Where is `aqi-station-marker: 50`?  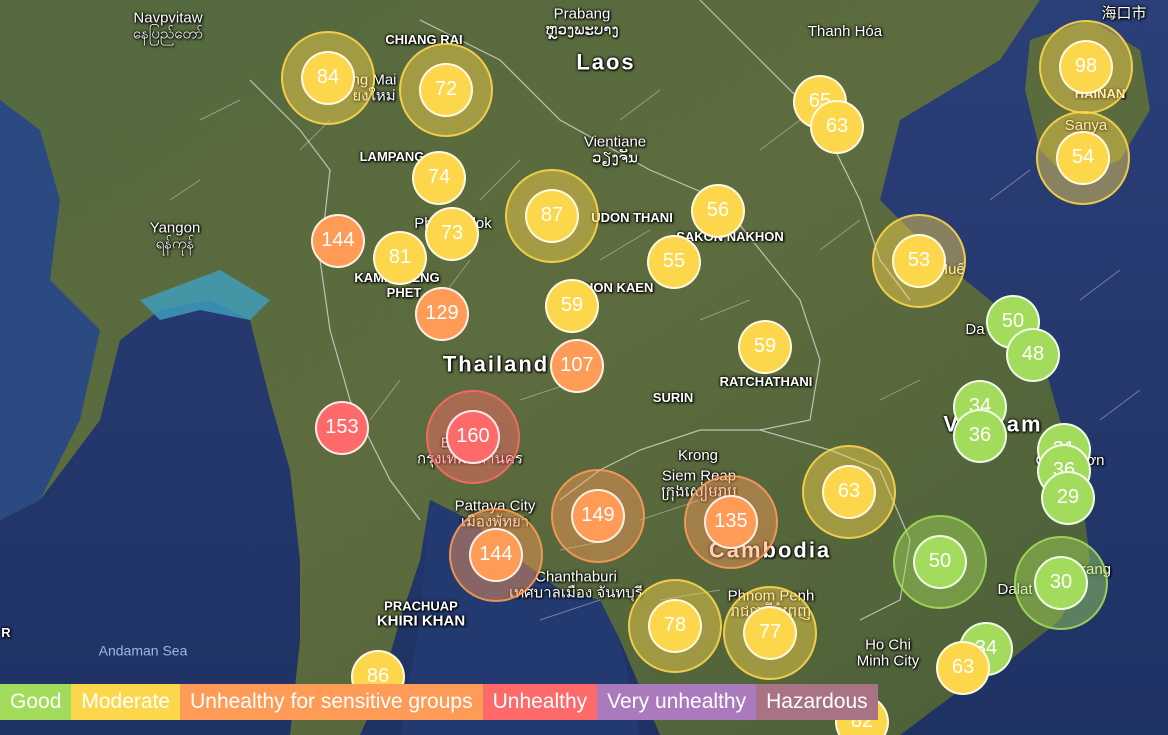
aqi-station-marker: 50 is located at coordinates (940, 562).